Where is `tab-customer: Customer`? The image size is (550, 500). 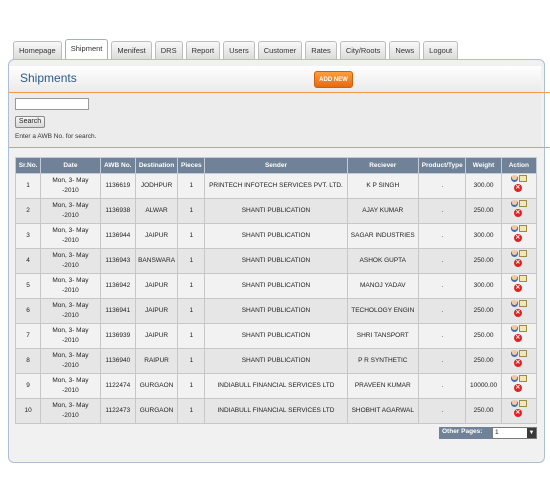
tab-customer: Customer is located at coordinates (280, 50).